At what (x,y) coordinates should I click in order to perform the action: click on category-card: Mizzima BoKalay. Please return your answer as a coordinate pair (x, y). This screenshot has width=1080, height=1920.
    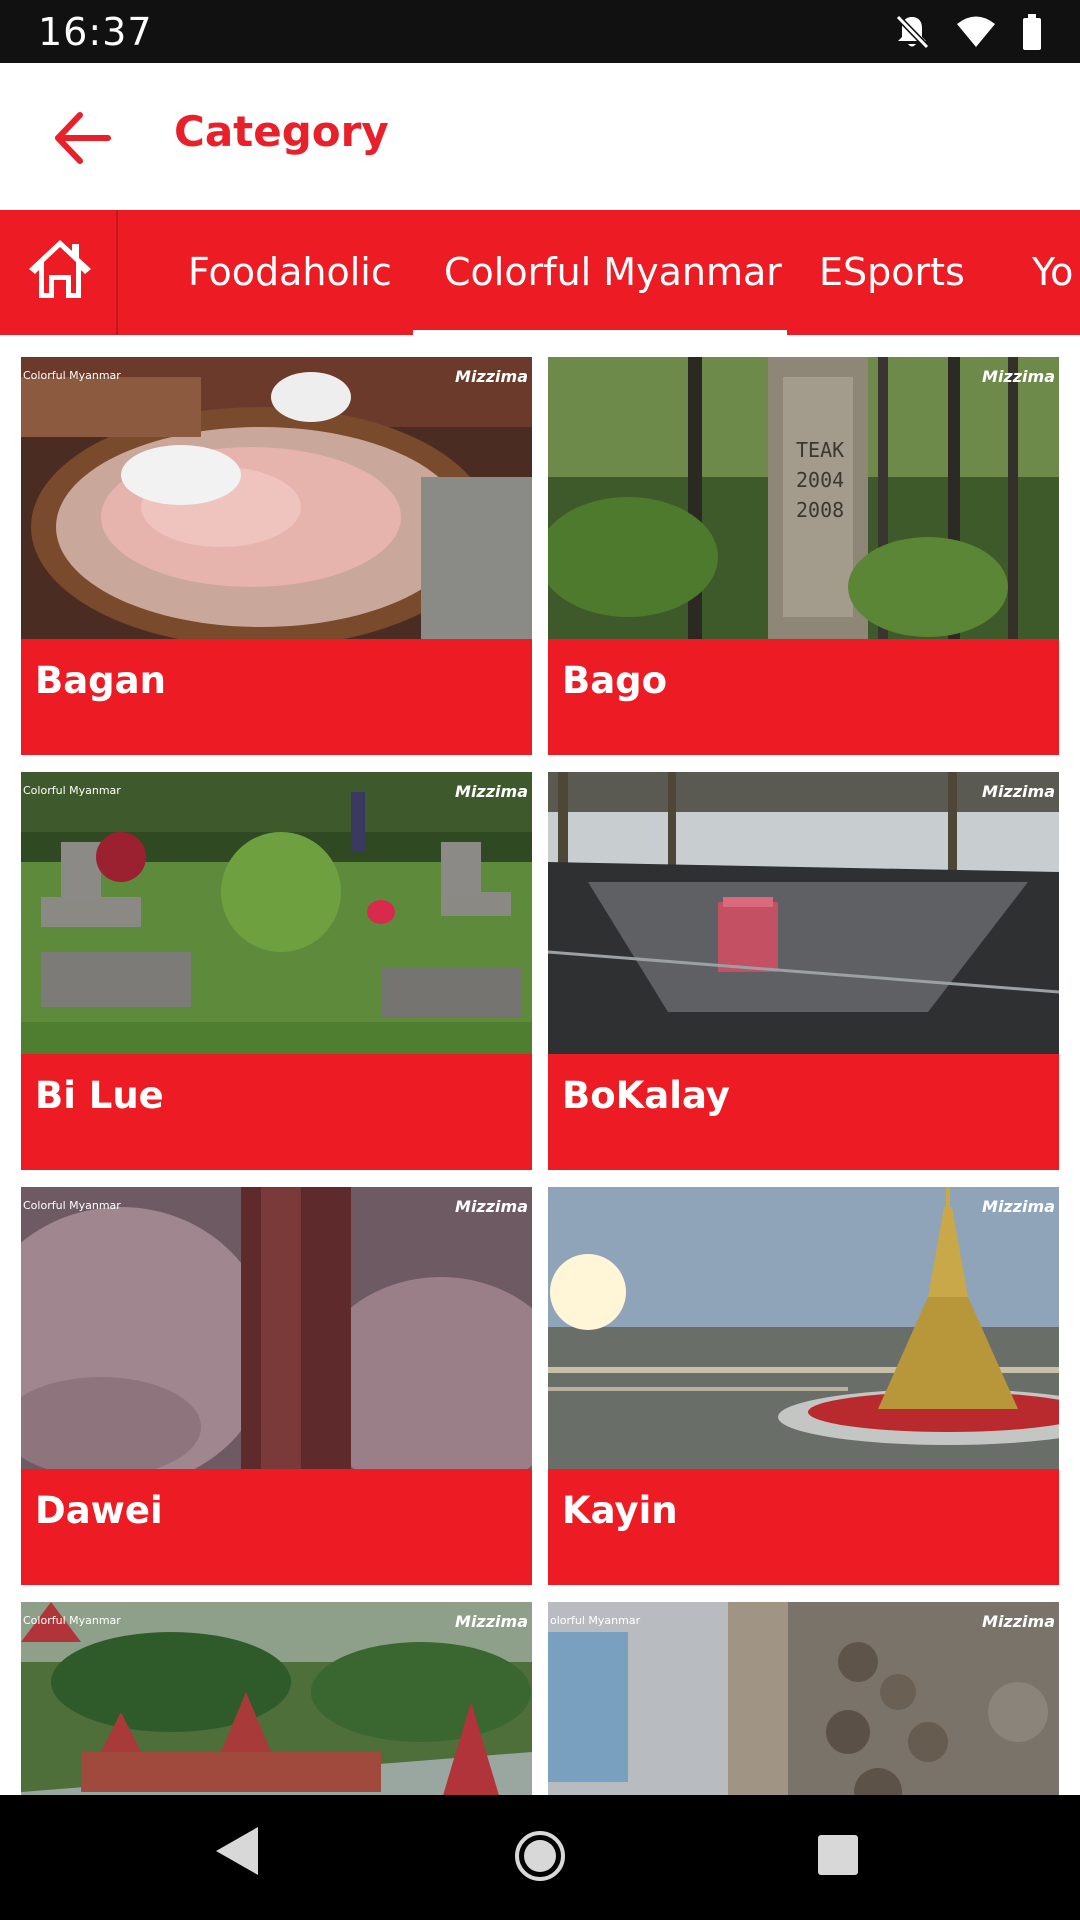
    Looking at the image, I should click on (803, 971).